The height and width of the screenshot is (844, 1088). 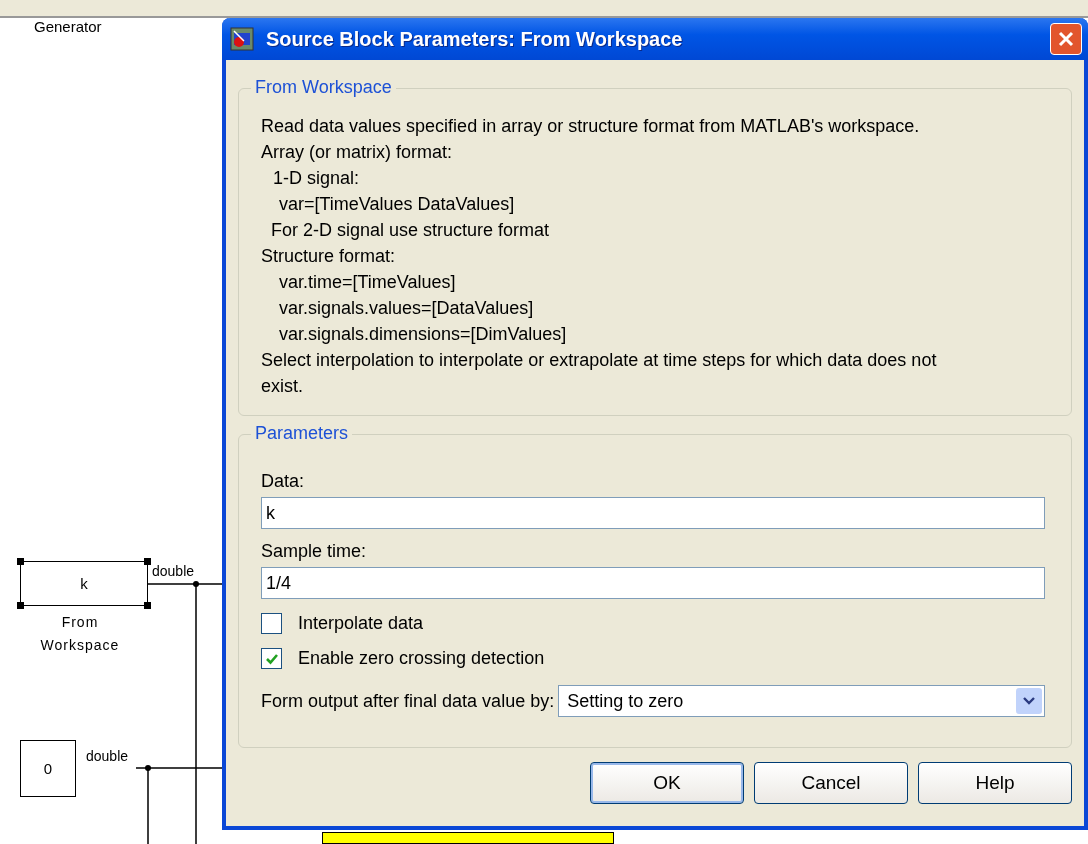 What do you see at coordinates (408, 701) in the screenshot?
I see `dropdown-label: Form output after final data value by:` at bounding box center [408, 701].